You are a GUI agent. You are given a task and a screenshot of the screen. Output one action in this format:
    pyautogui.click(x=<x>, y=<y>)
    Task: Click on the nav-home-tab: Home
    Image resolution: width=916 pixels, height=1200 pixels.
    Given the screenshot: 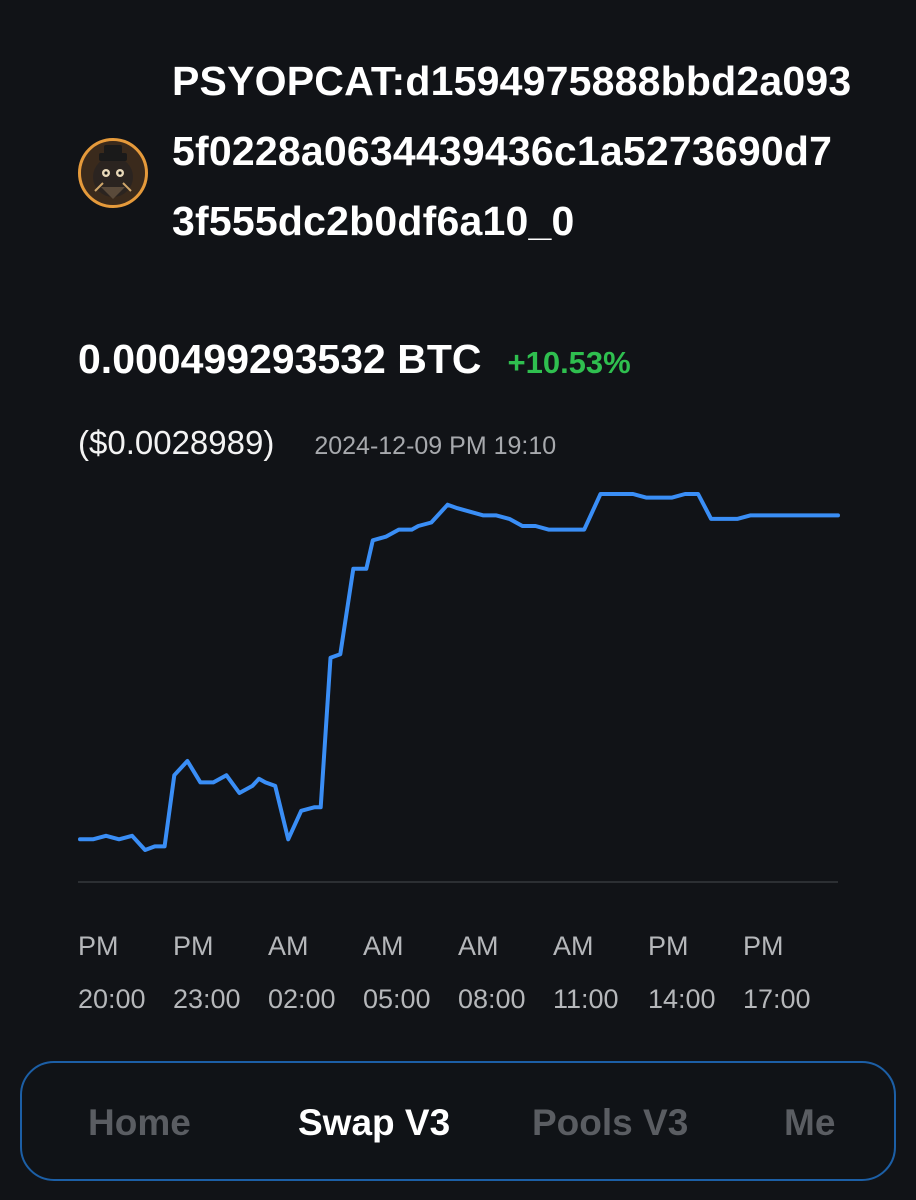 What is the action you would take?
    pyautogui.click(x=139, y=1121)
    